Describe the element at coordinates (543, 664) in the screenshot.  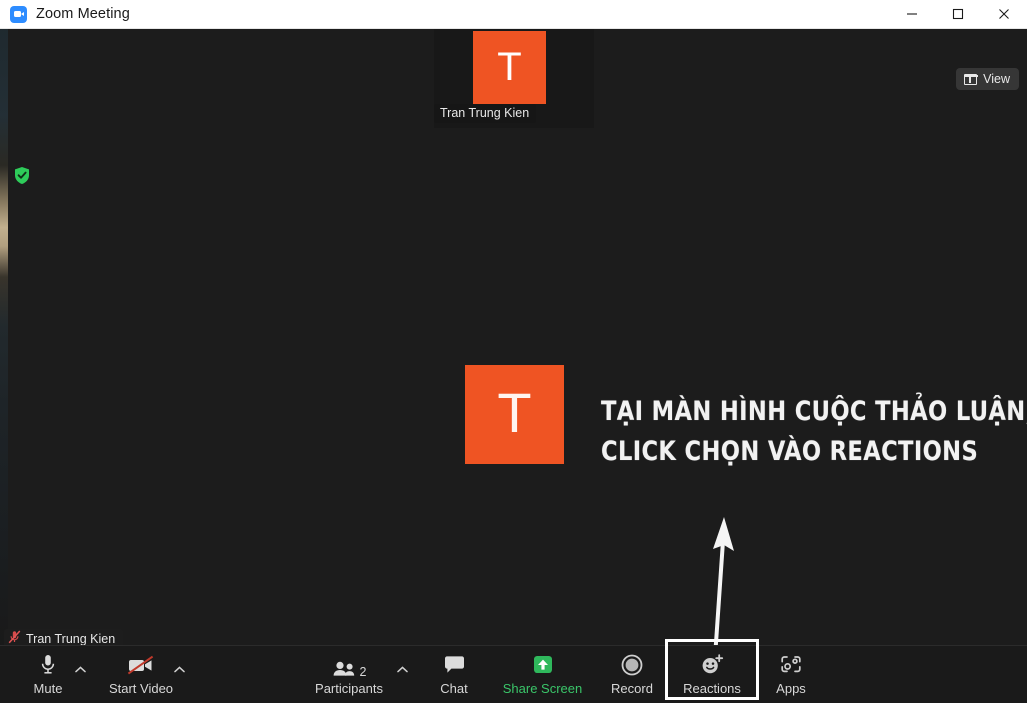
I see `share-screen-arrow-icon` at that location.